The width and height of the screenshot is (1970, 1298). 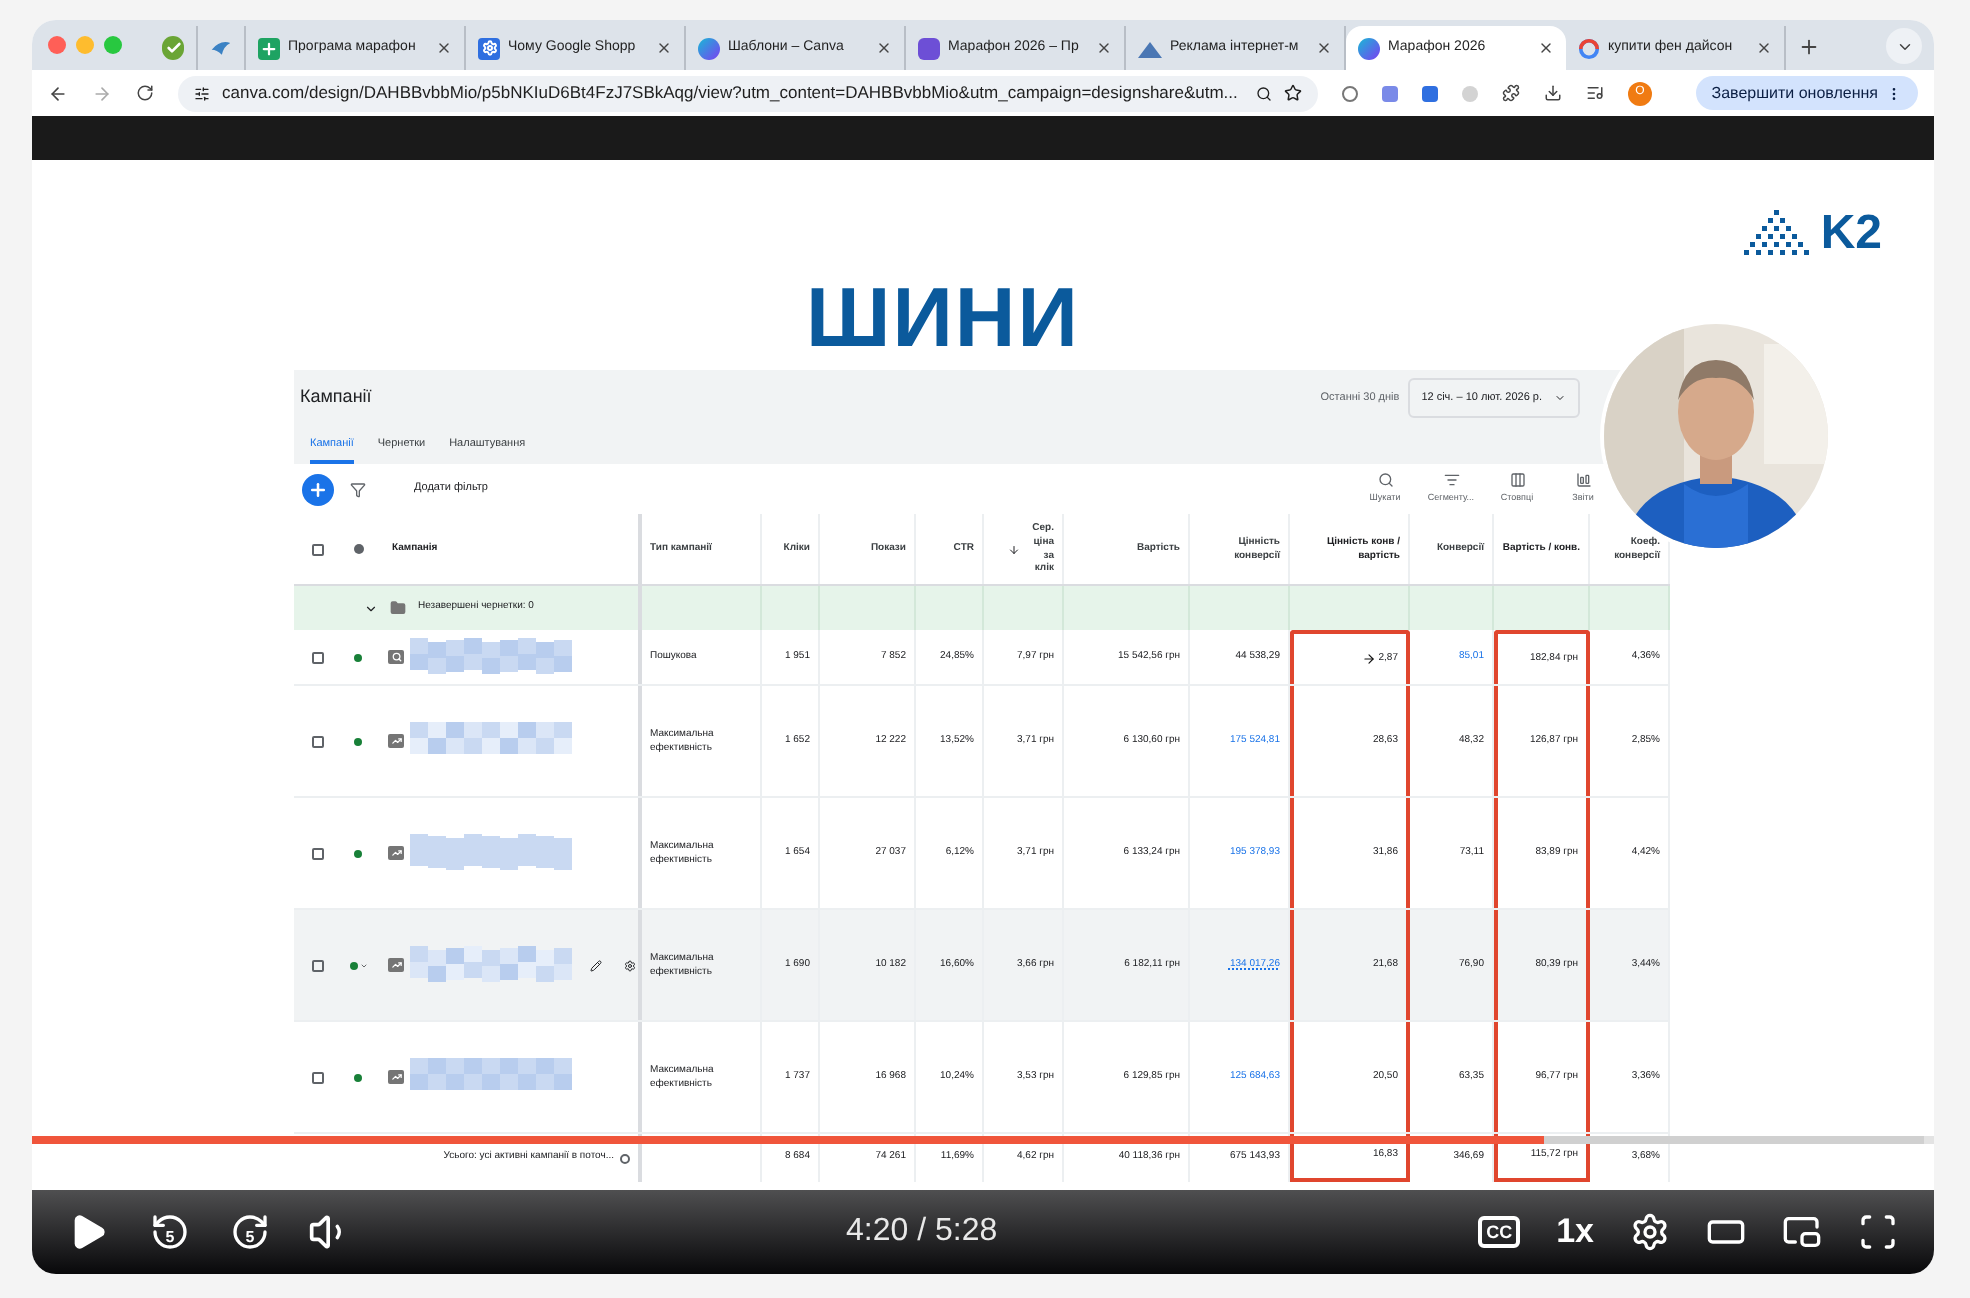 I want to click on back-icon, so click(x=58, y=93).